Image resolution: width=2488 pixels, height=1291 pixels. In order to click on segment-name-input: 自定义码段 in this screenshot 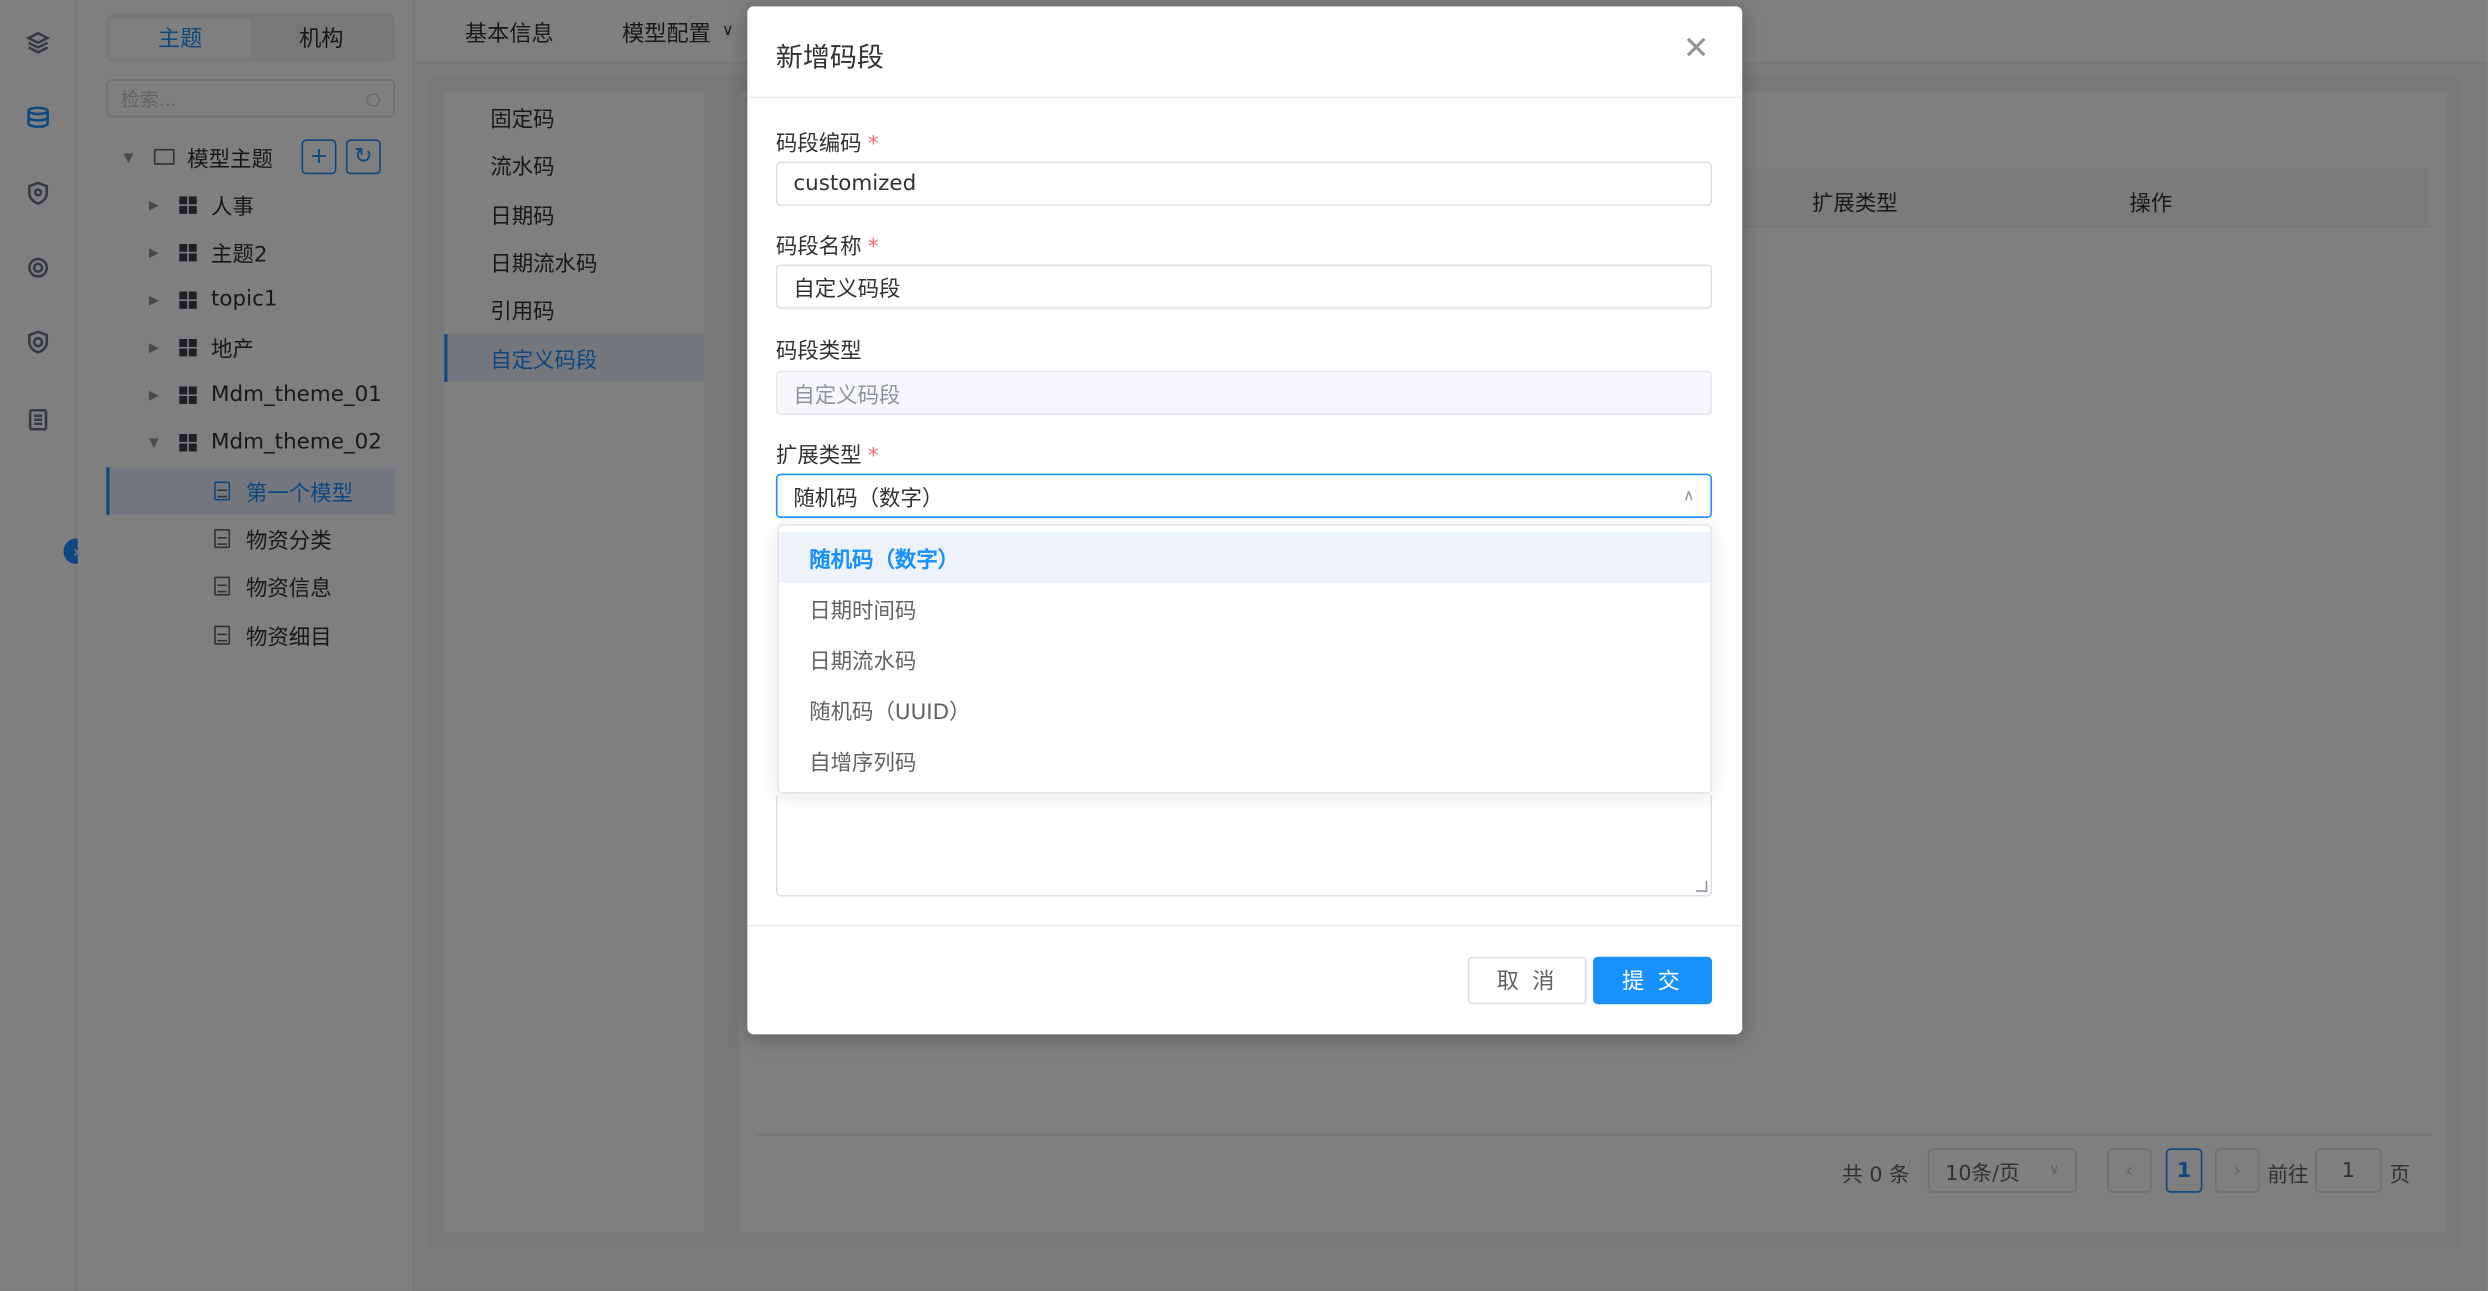, I will do `click(1244, 286)`.